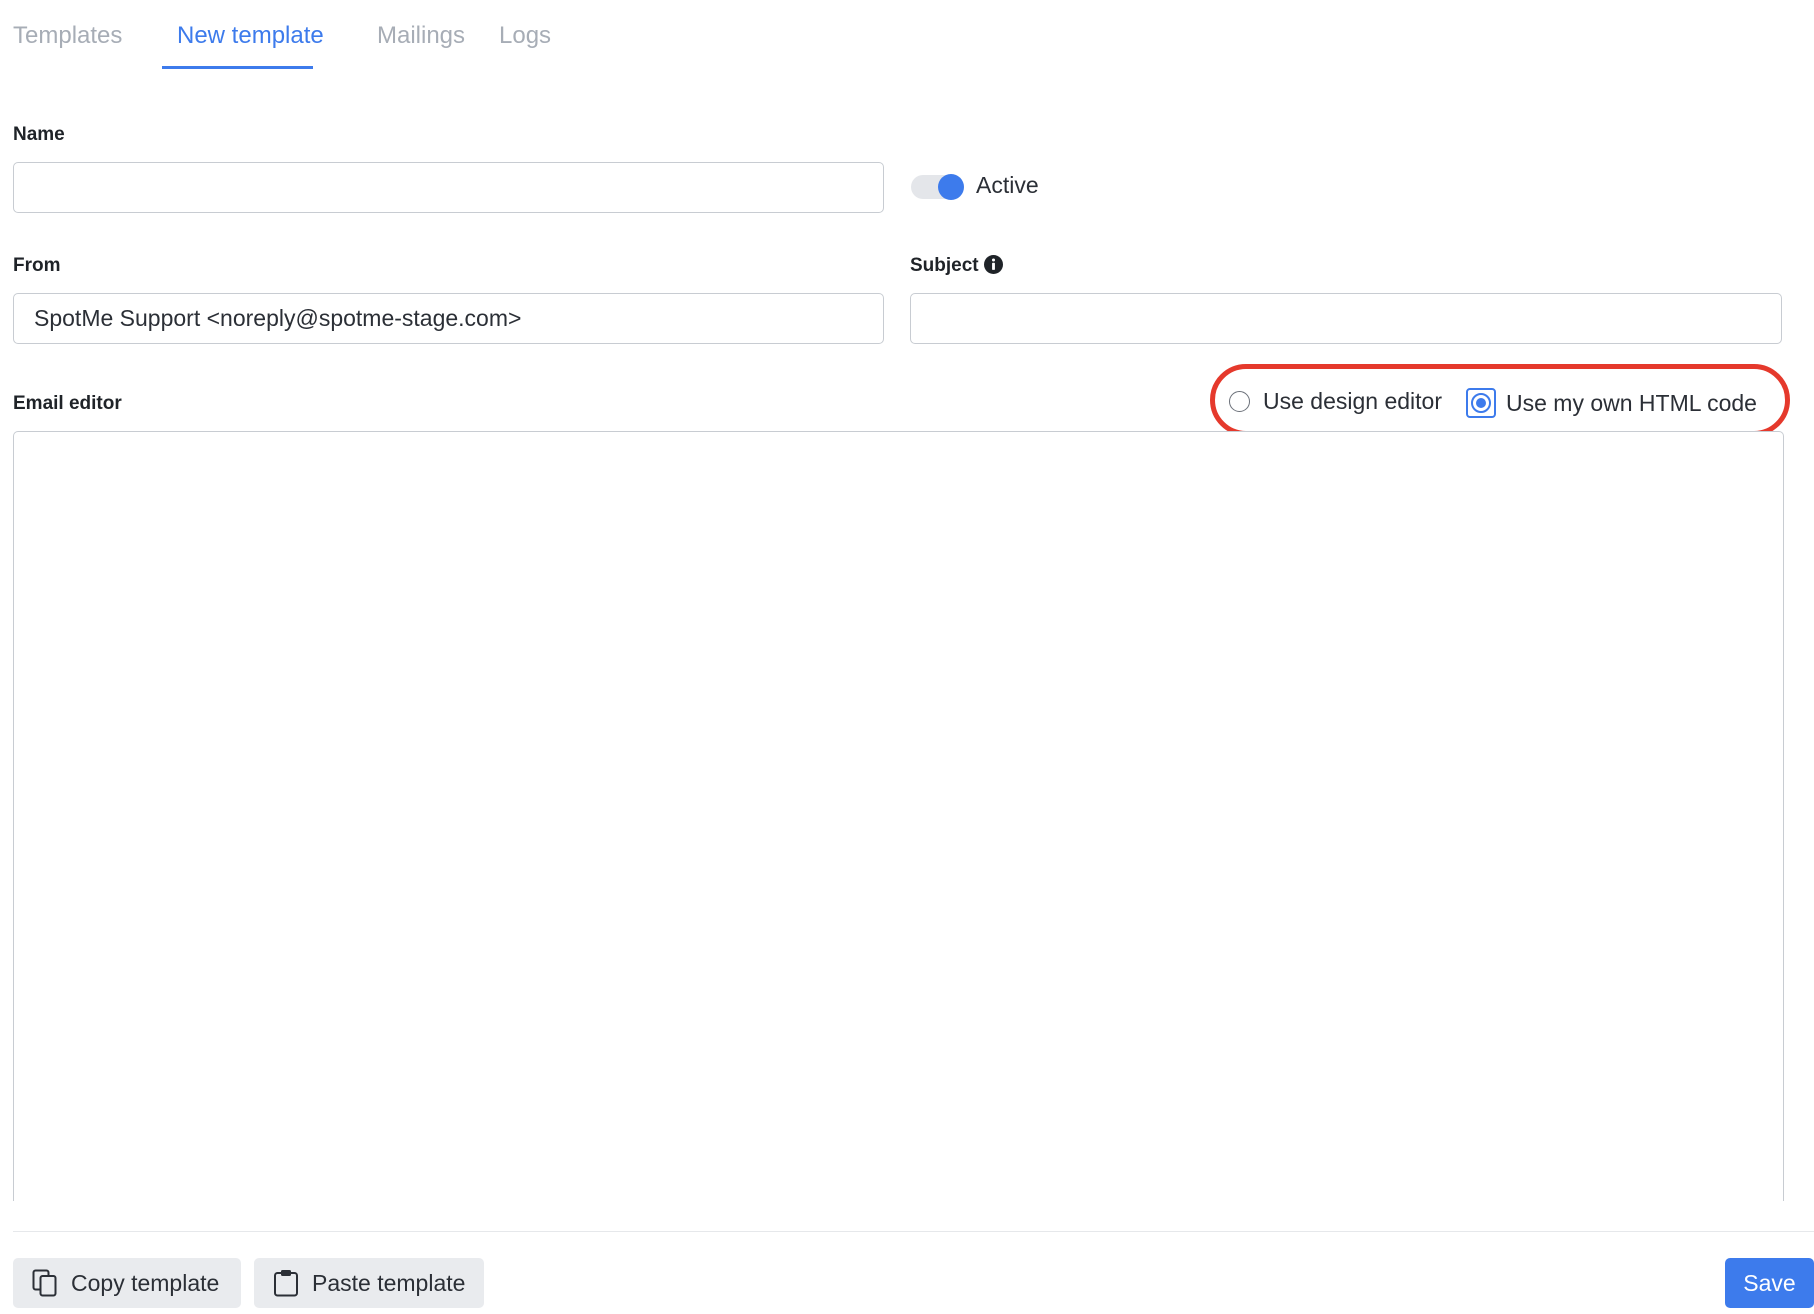 The image size is (1814, 1314). I want to click on paste-template-button: Paste template, so click(369, 1283).